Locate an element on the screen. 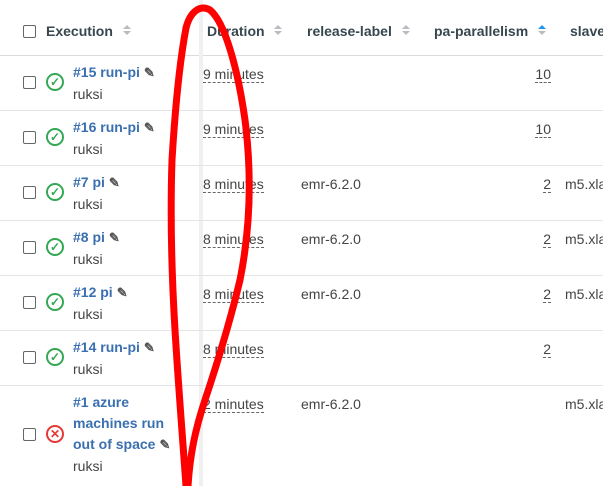  header-pa-parallelism: pa-parallelism is located at coordinates (490, 27).